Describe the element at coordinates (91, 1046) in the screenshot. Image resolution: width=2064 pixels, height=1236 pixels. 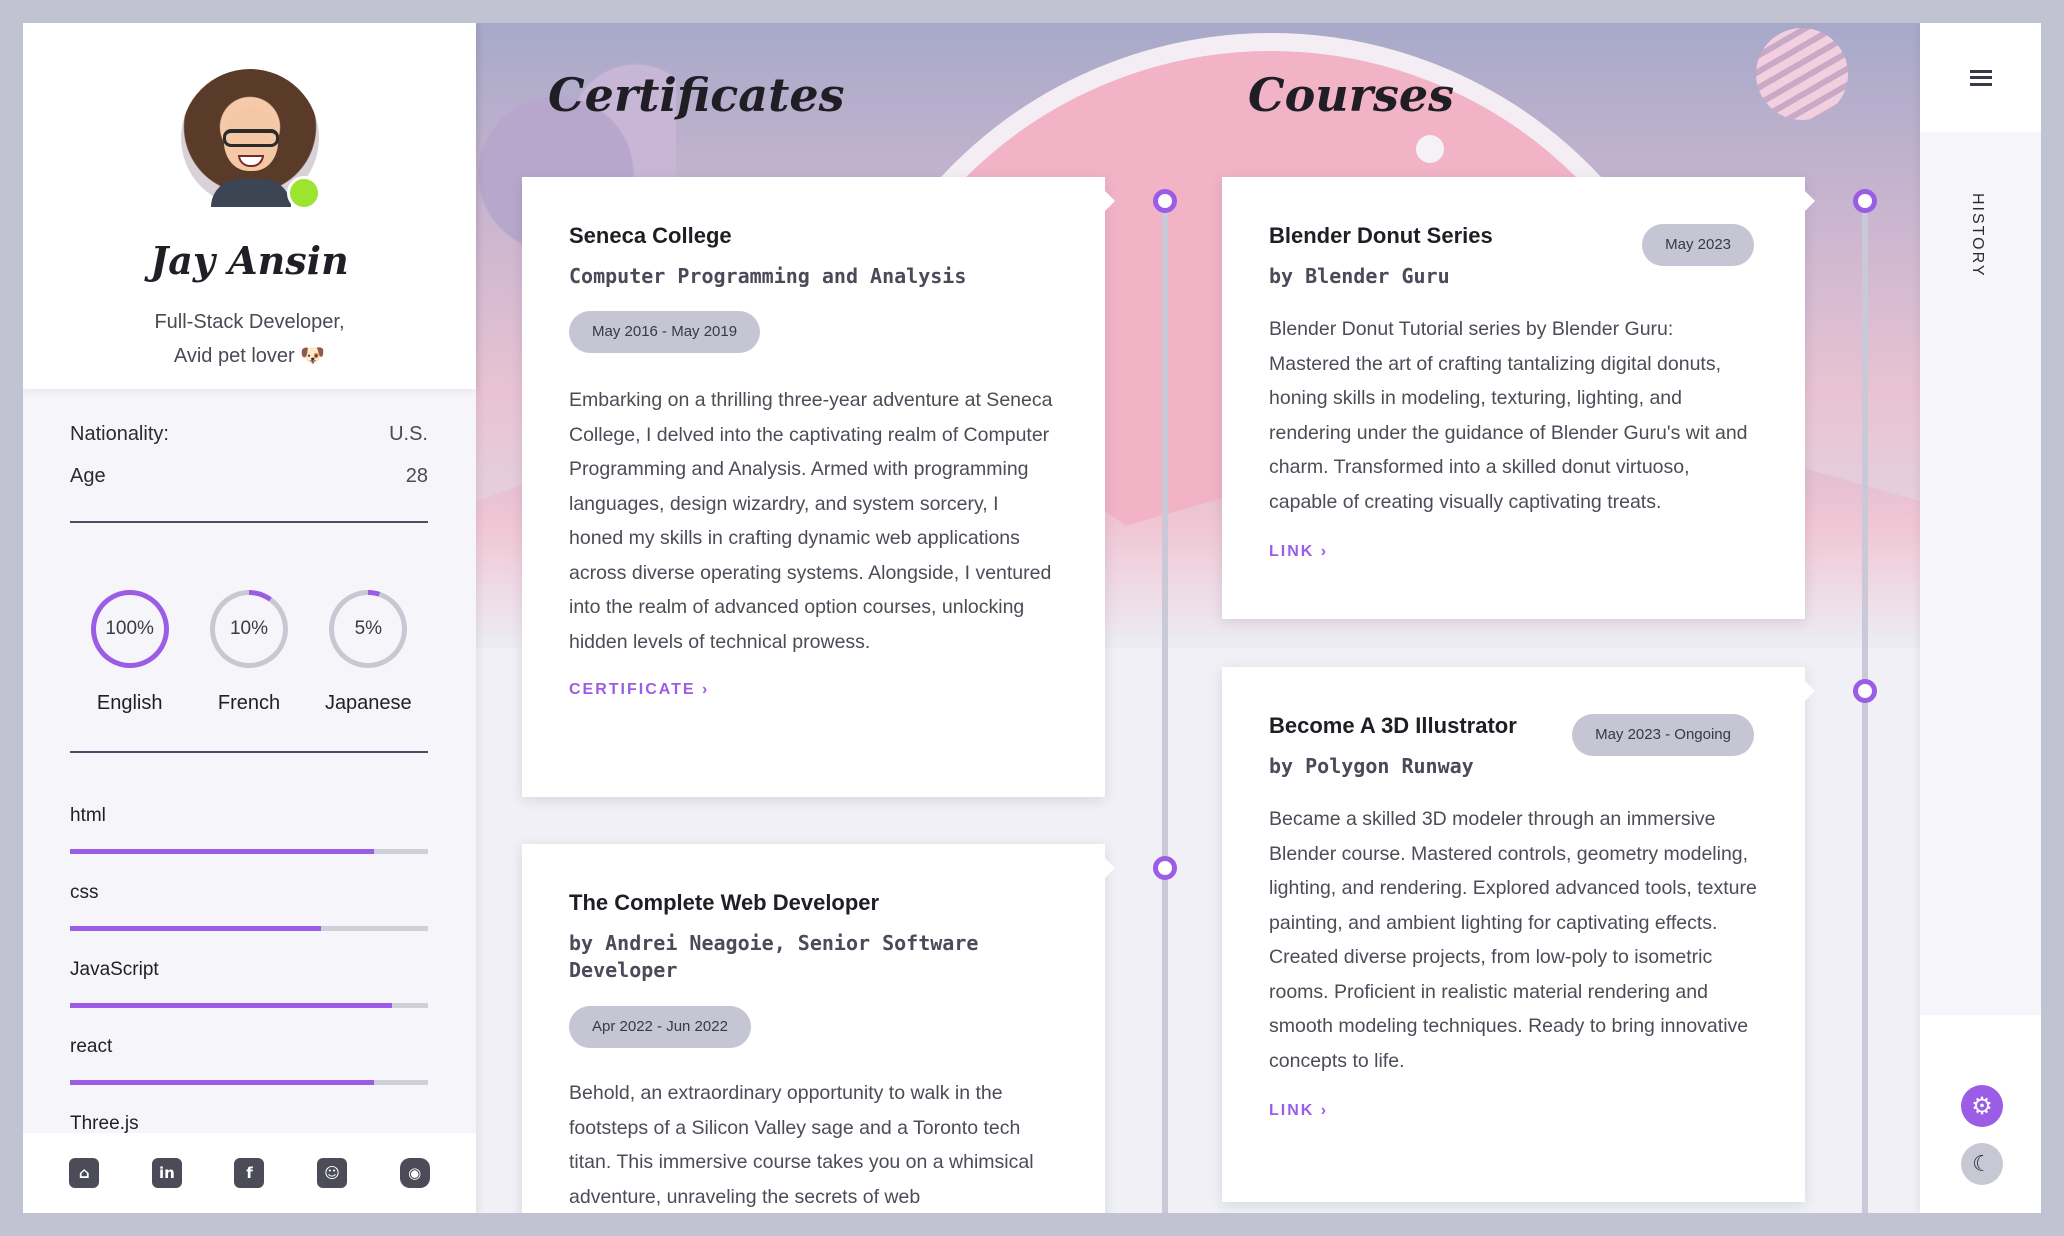
I see `skill-name: react` at that location.